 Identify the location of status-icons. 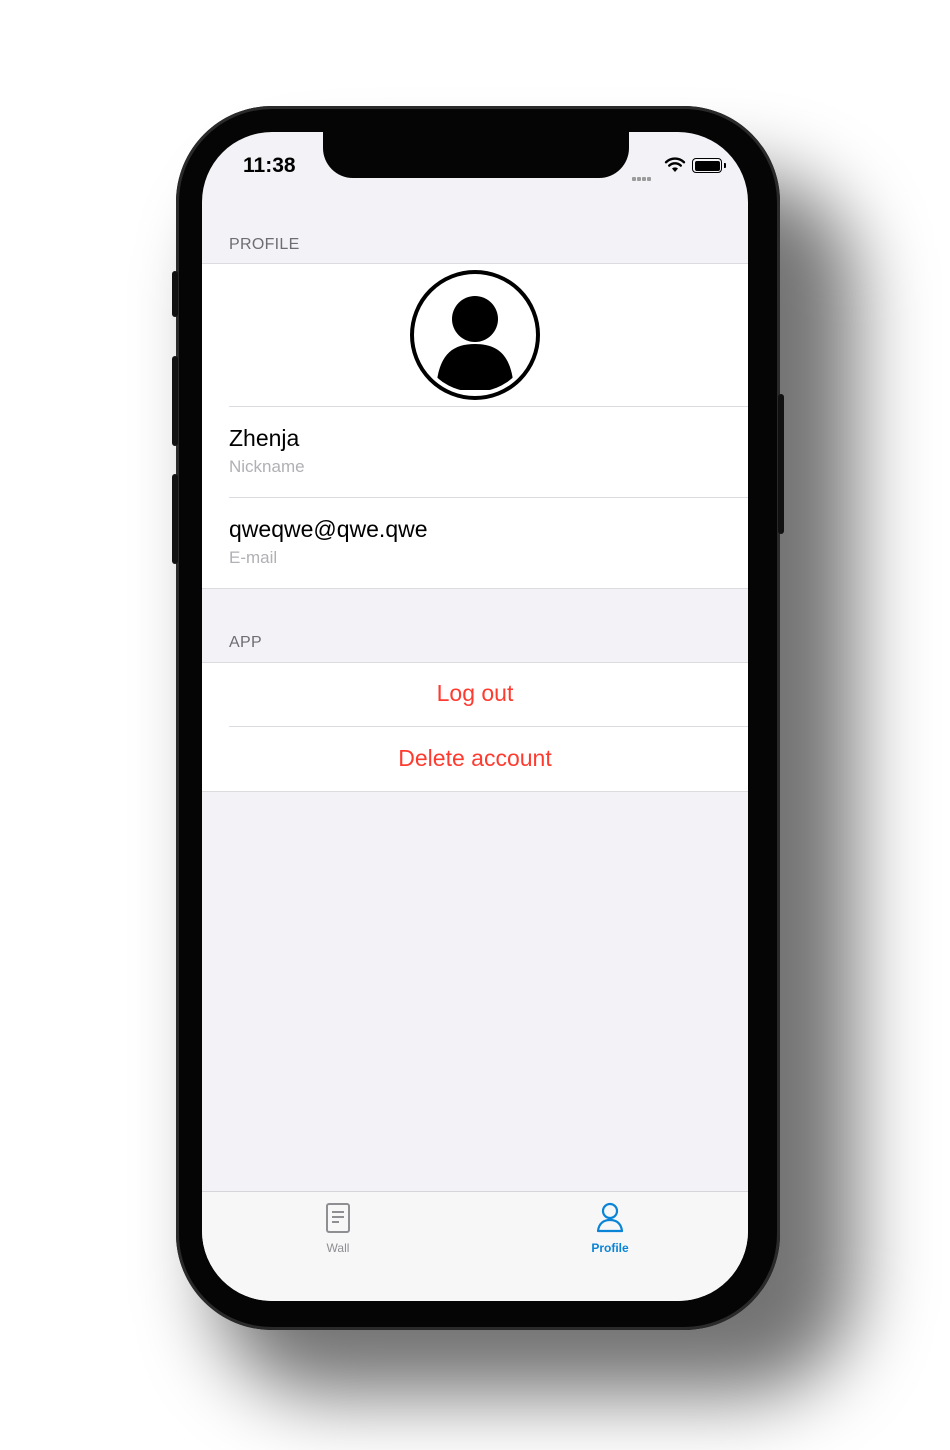
(682, 168).